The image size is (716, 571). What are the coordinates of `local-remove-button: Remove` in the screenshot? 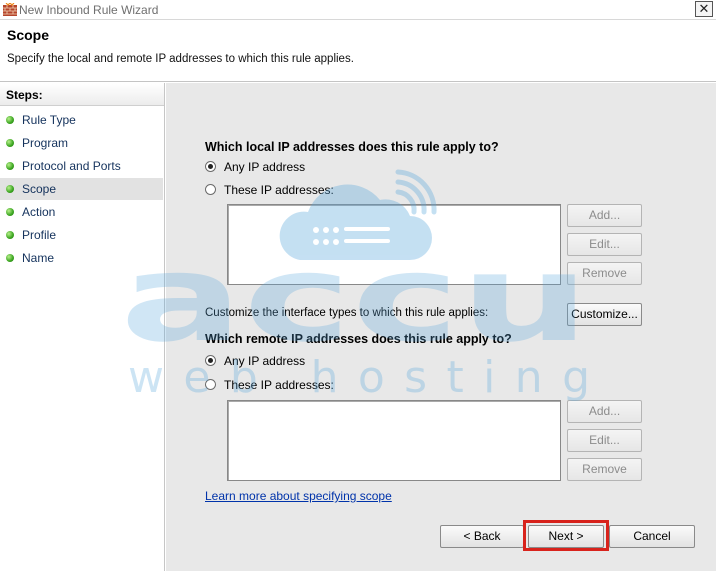 It's located at (604, 273).